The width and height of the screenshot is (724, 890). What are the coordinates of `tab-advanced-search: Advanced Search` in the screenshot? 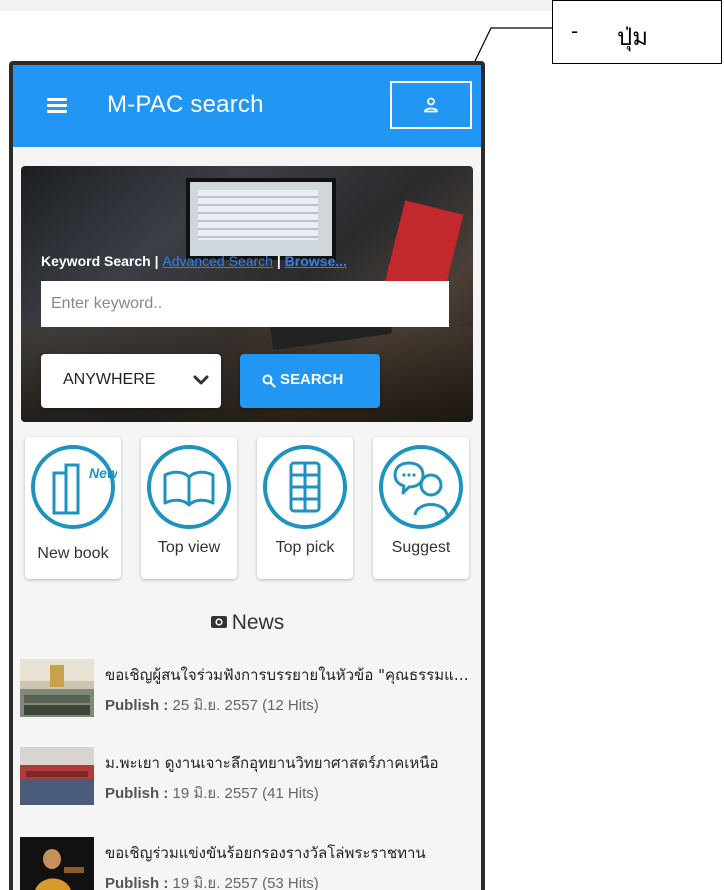 It's located at (217, 261).